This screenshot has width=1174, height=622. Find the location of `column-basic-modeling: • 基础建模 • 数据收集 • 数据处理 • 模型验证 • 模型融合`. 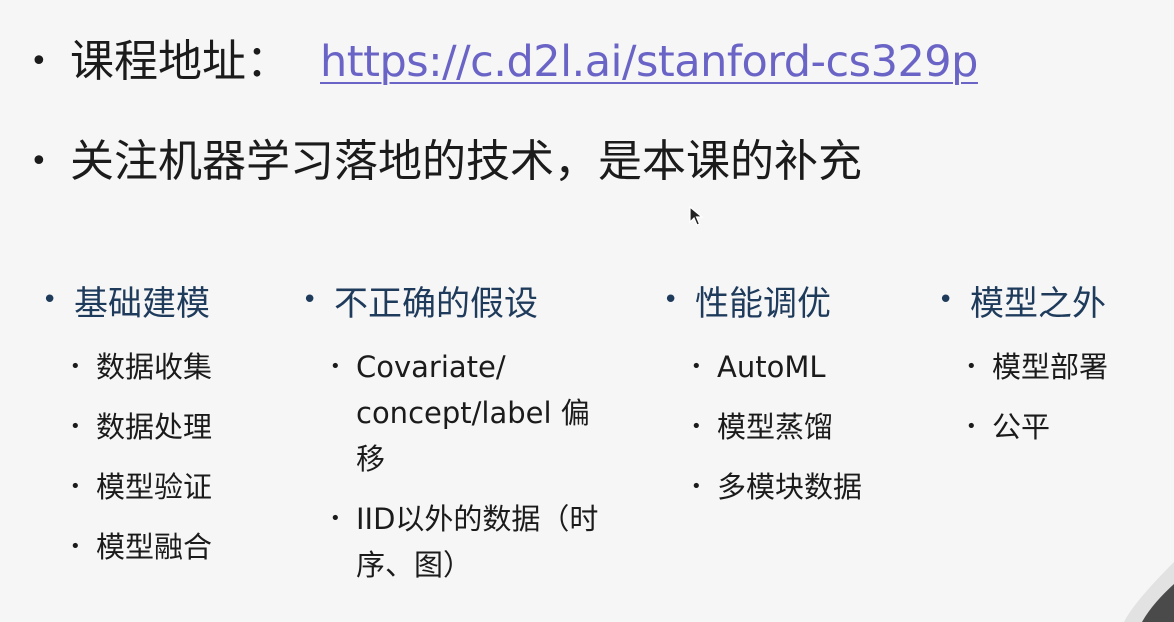

column-basic-modeling: • 基础建模 • 数据收集 • 数据处理 • 模型验证 • 模型融合 is located at coordinates (127, 432).